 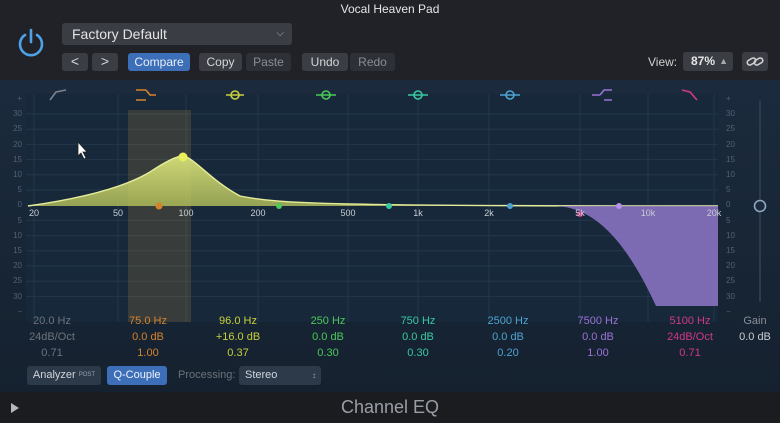 I want to click on frequency-tick-label: 50, so click(x=117, y=213).